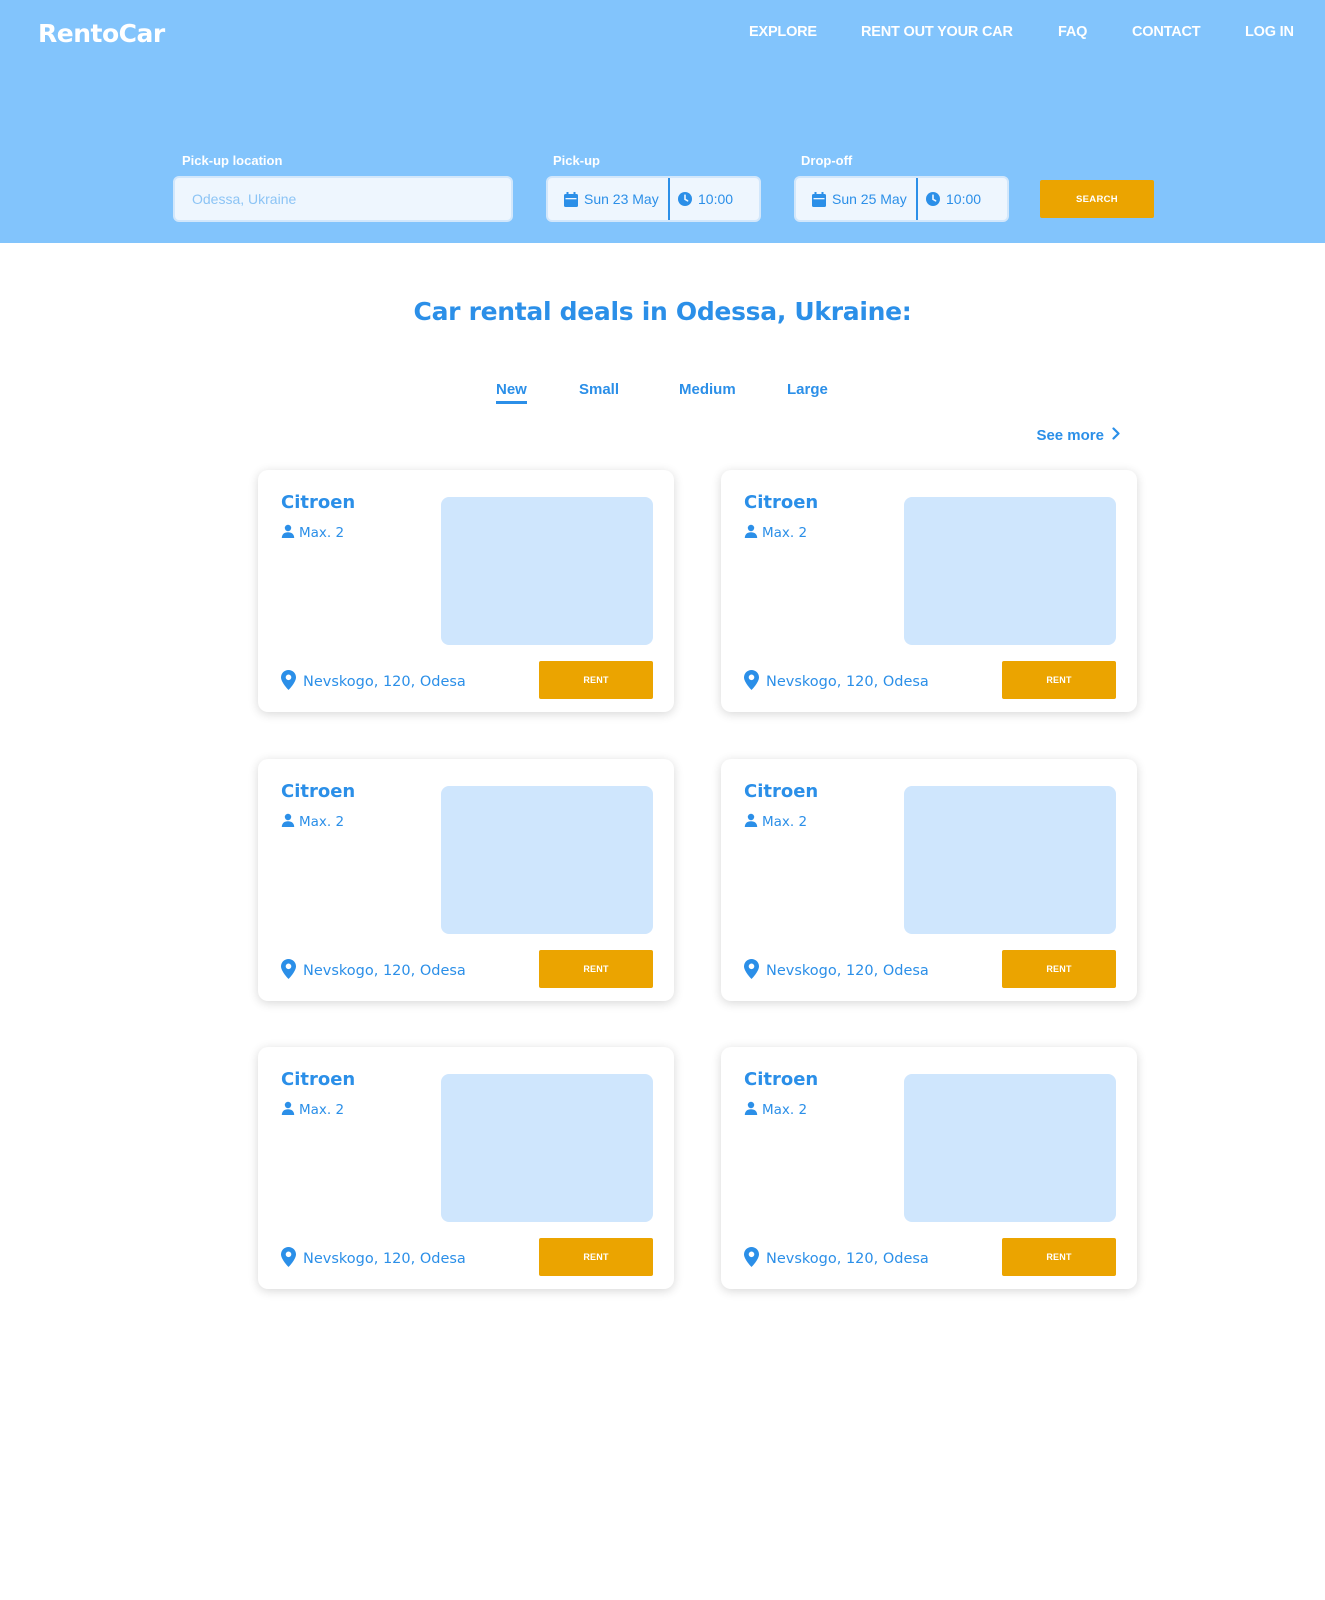 The height and width of the screenshot is (1600, 1325). Describe the element at coordinates (662, 396) in the screenshot. I see `category-tabs: New Small Medium Large` at that location.